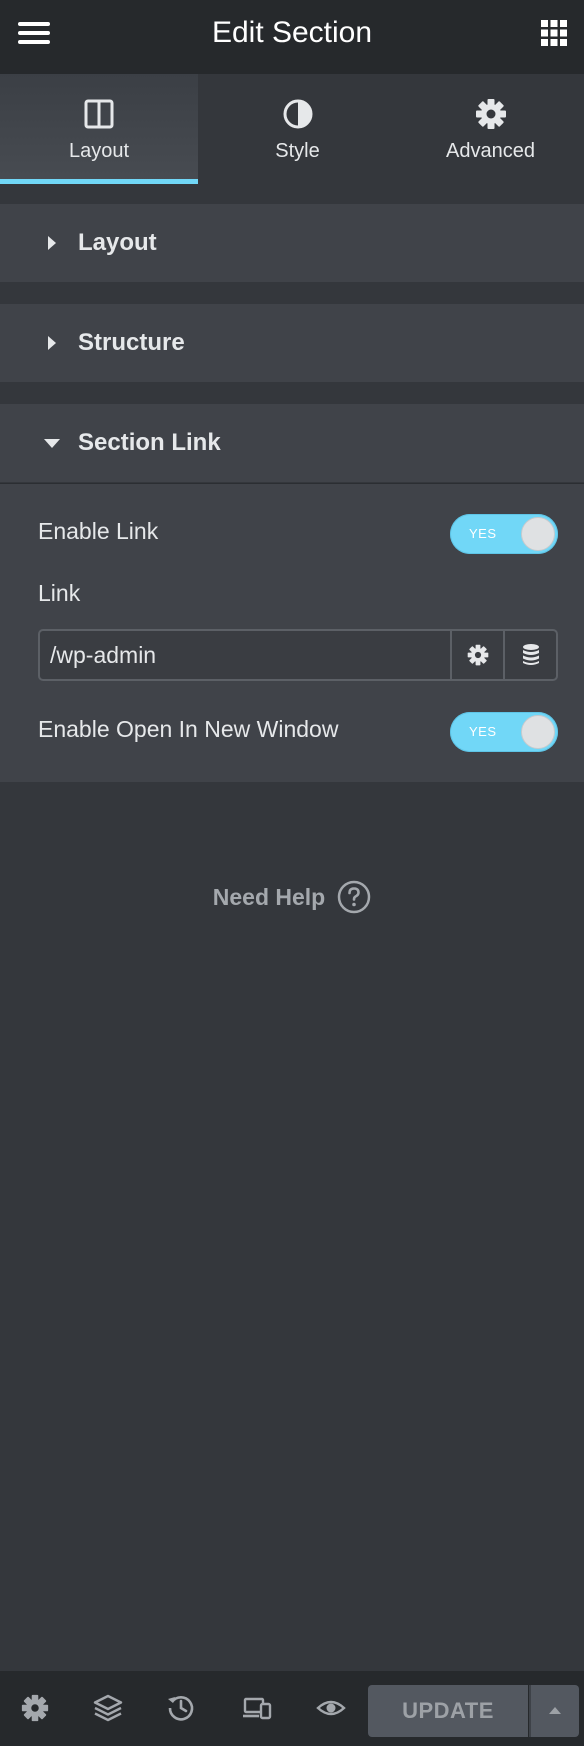 The image size is (584, 1746). I want to click on panel-title: Edit Section, so click(292, 32).